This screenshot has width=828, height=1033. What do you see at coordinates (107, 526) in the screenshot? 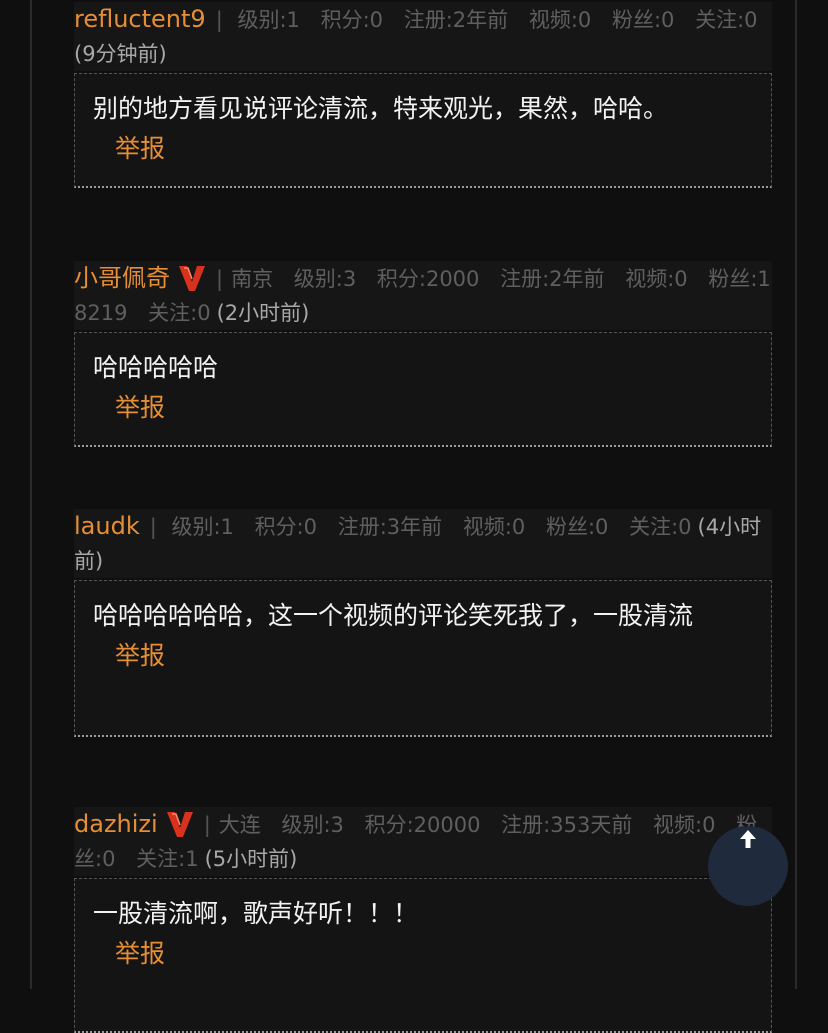
I see `username-link: laudk` at bounding box center [107, 526].